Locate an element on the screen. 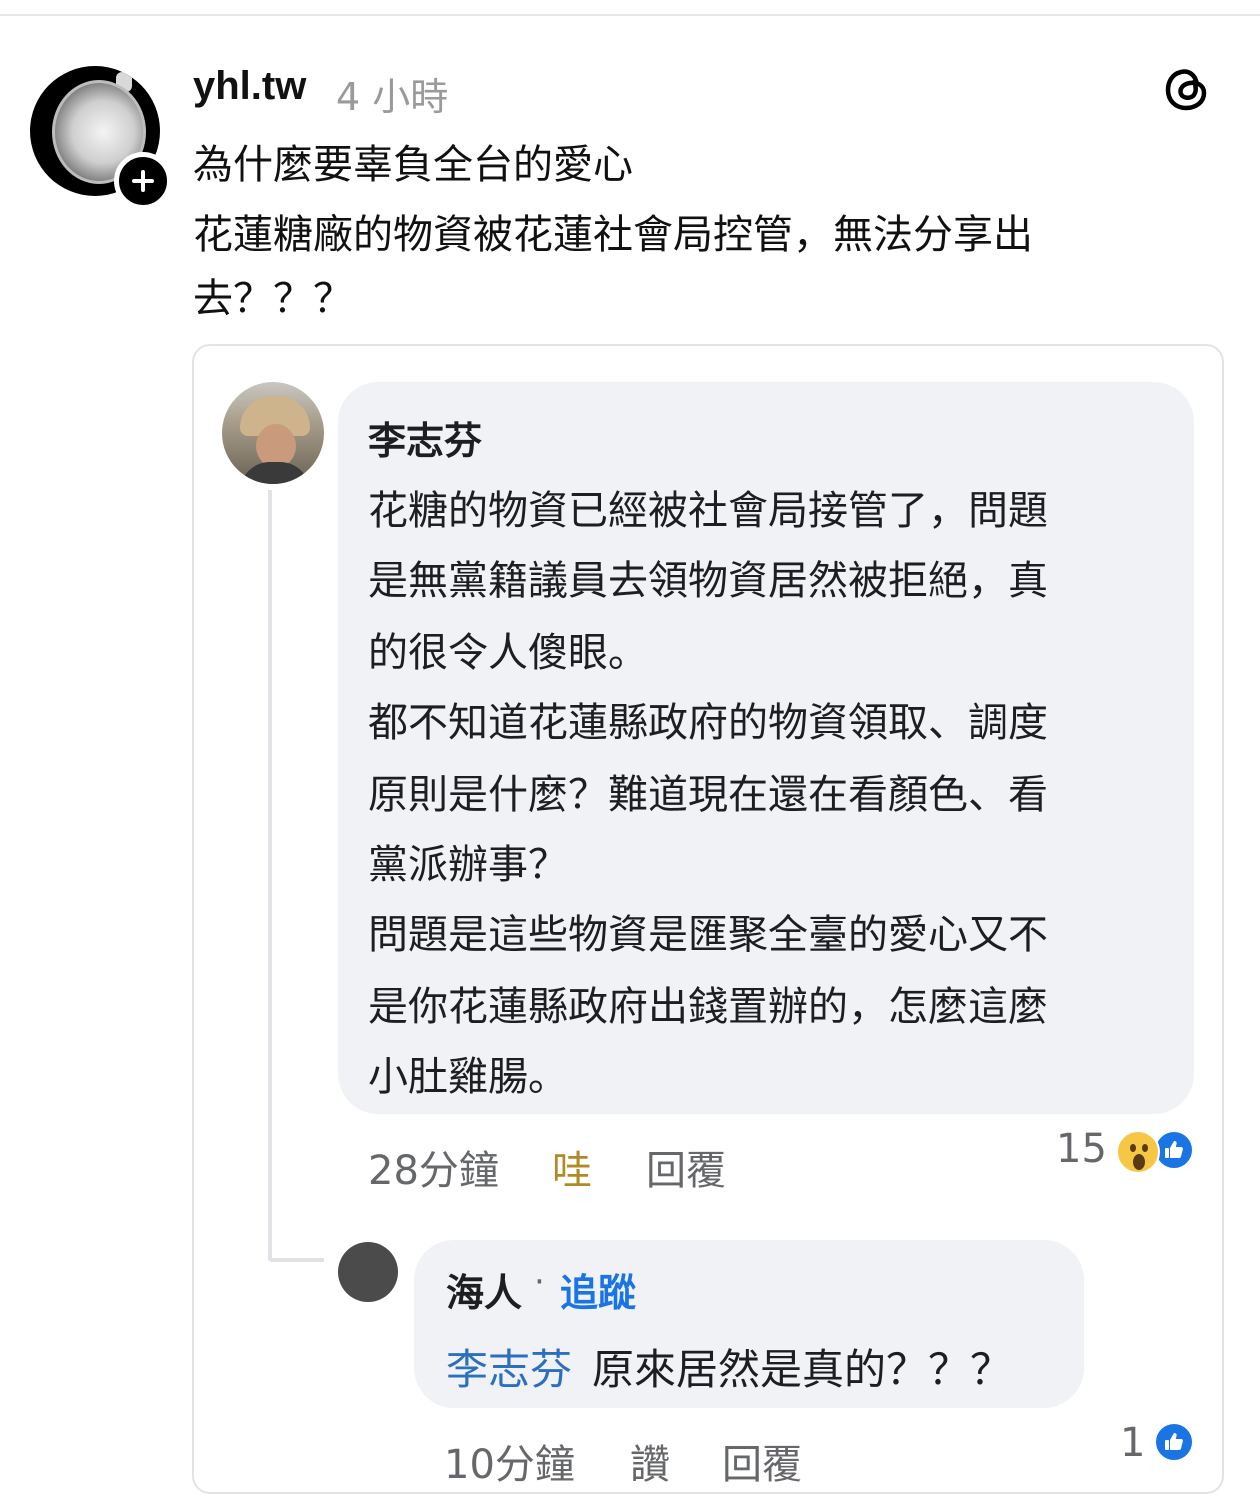 The width and height of the screenshot is (1260, 1502). plus-icon is located at coordinates (143, 181).